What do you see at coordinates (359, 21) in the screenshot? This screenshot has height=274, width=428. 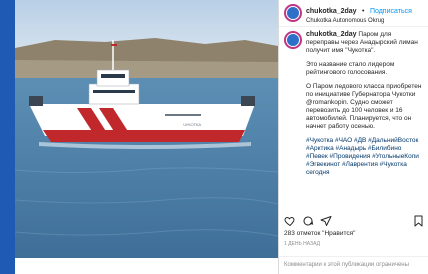 I see `location-link: Chukotka Autonomous Okrug` at bounding box center [359, 21].